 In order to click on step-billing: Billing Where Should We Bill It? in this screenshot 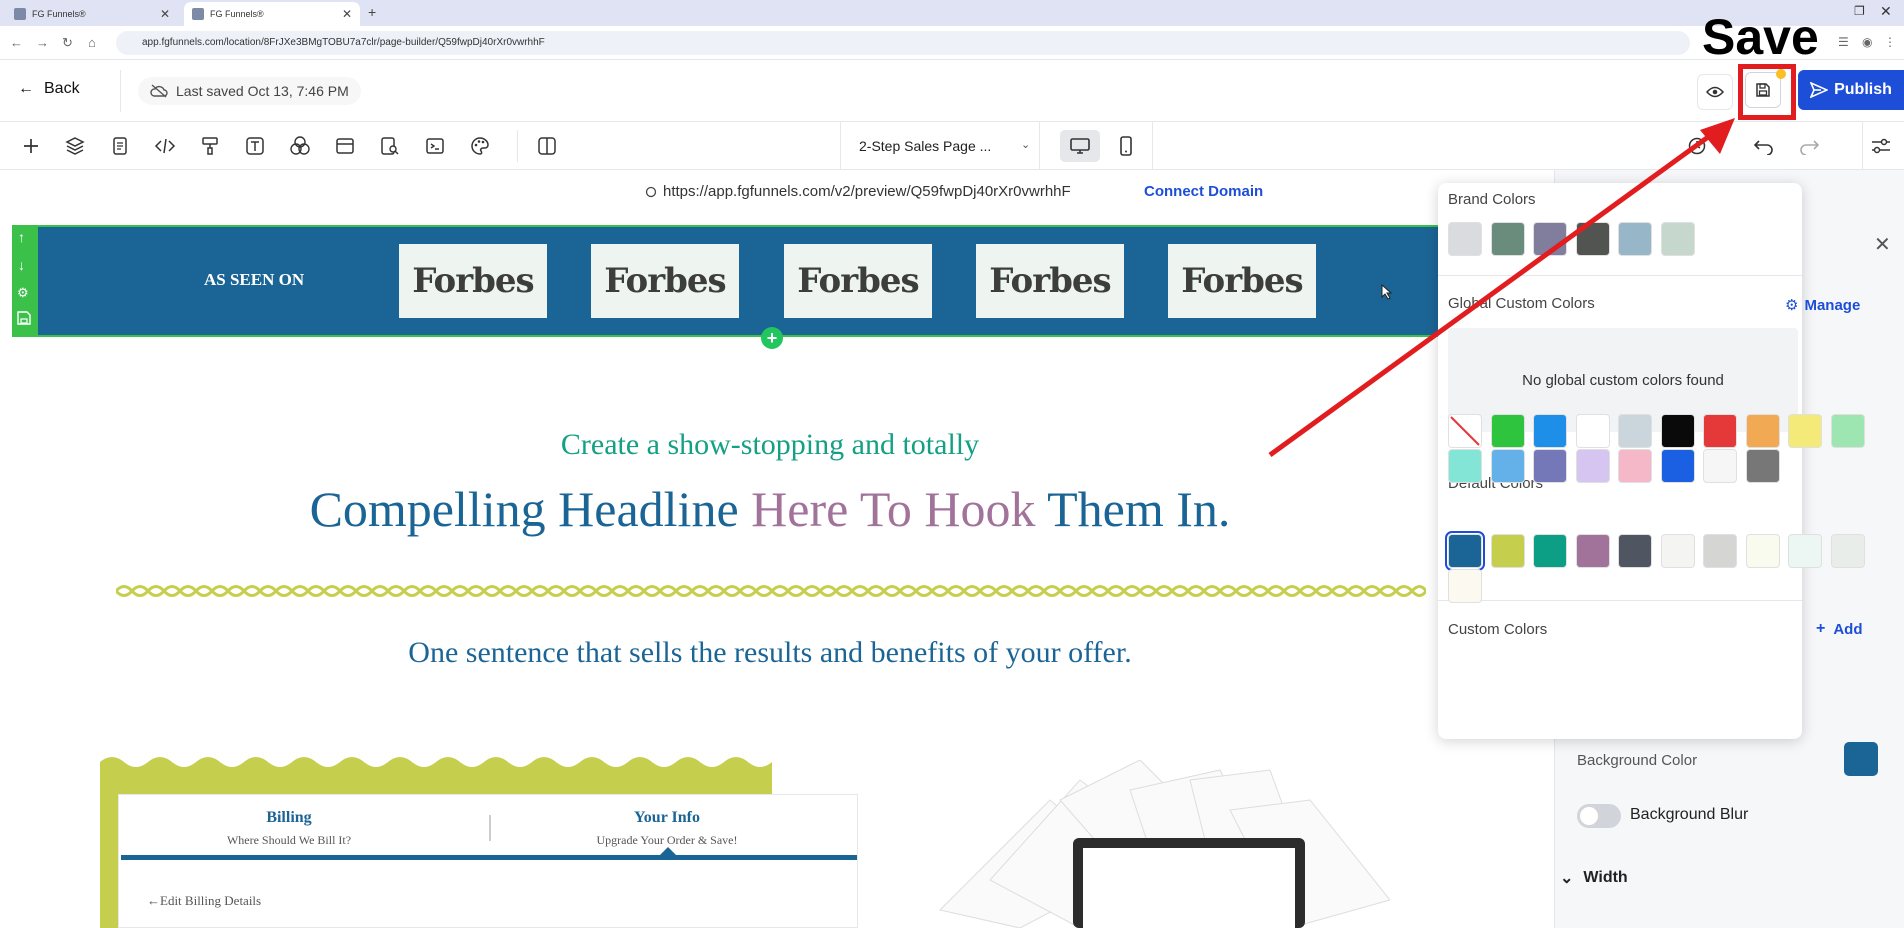, I will do `click(289, 828)`.